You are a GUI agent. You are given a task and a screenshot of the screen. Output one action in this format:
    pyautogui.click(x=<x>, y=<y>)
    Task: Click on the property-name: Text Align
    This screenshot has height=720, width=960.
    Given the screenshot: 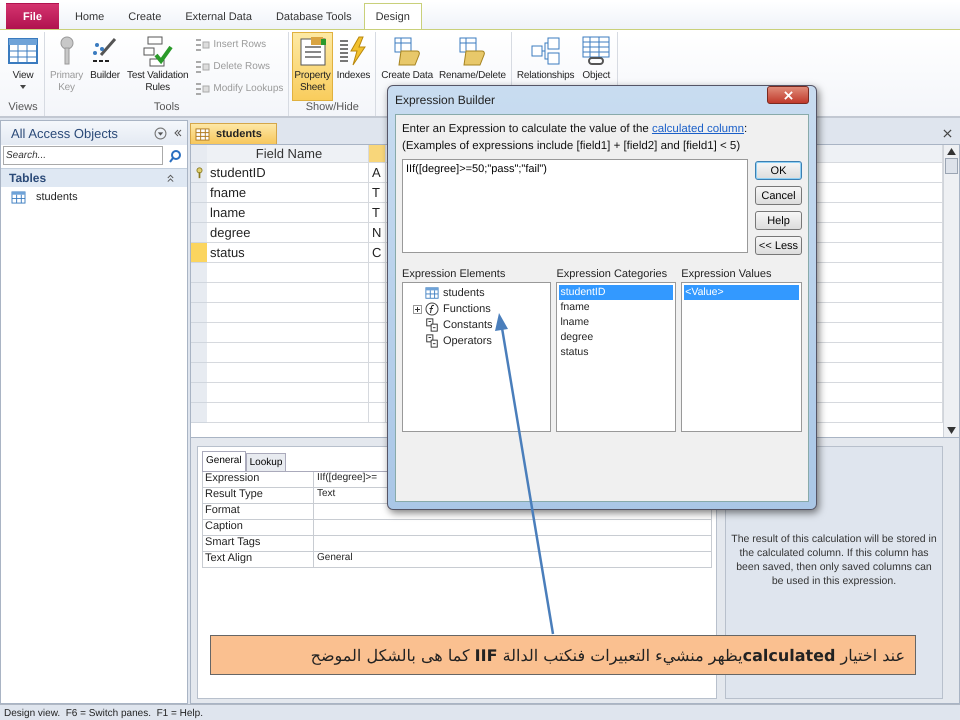 What is the action you would take?
    pyautogui.click(x=258, y=559)
    